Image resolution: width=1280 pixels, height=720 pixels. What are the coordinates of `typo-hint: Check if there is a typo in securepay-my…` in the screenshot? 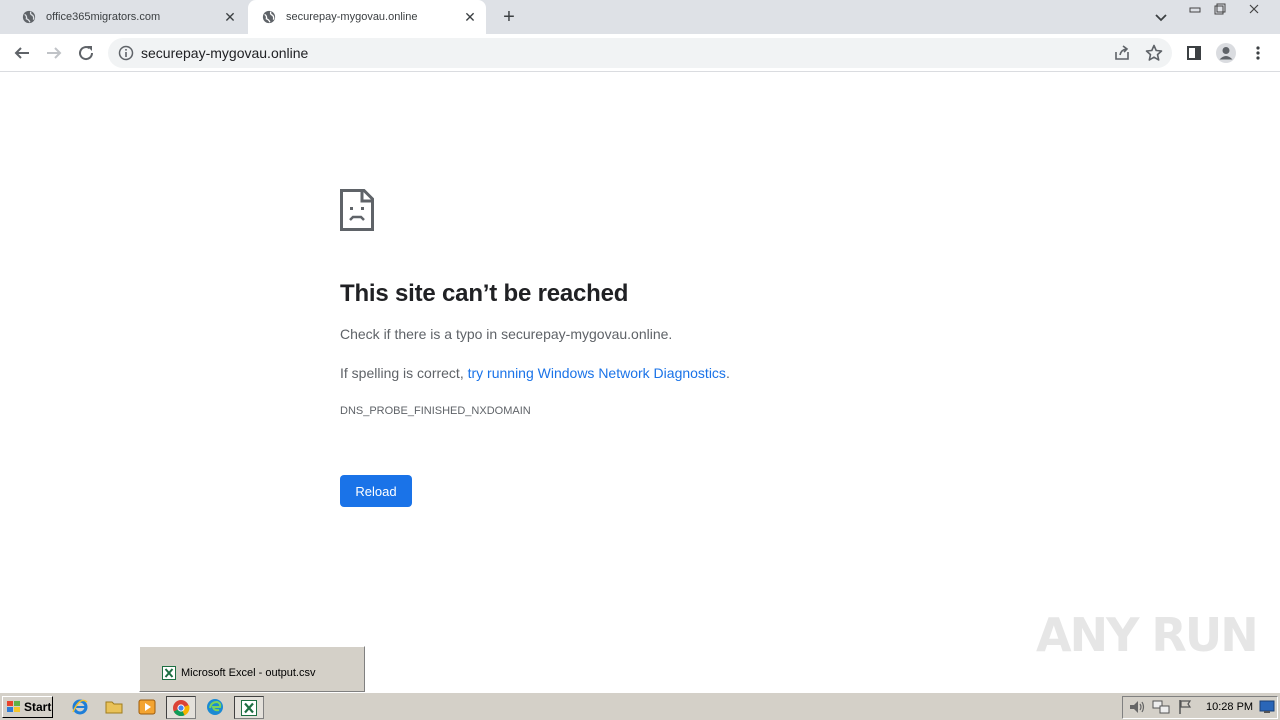 It's located at (506, 334).